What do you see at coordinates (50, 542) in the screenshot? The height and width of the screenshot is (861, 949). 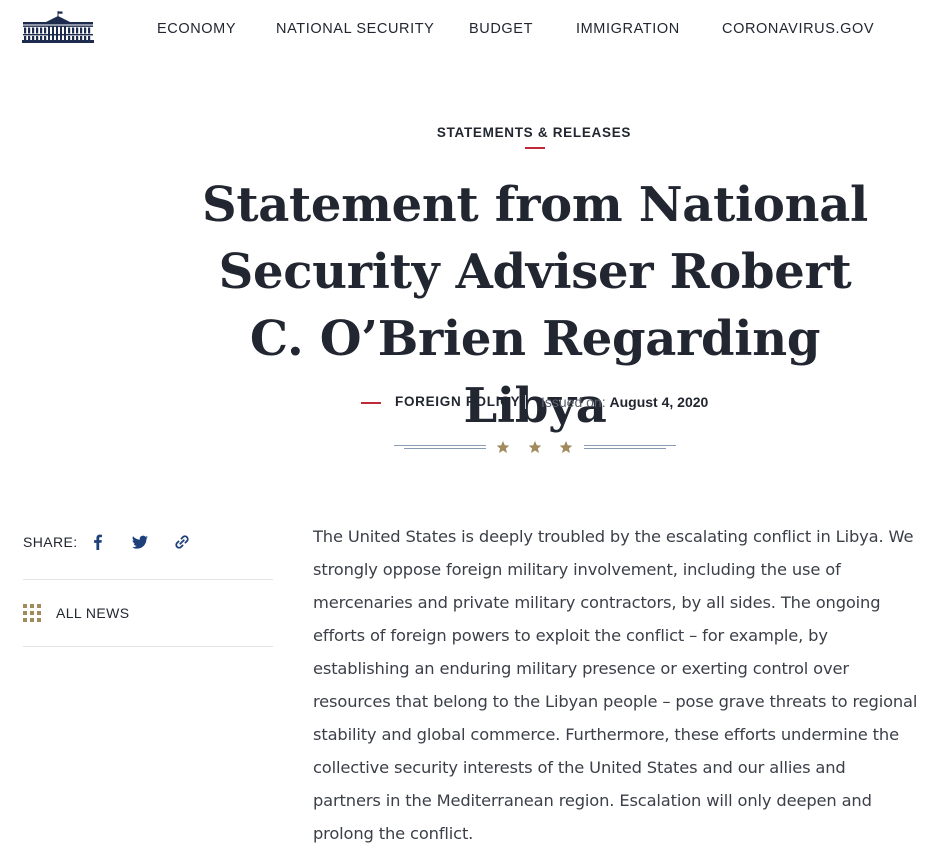 I see `share-label: SHARE:` at bounding box center [50, 542].